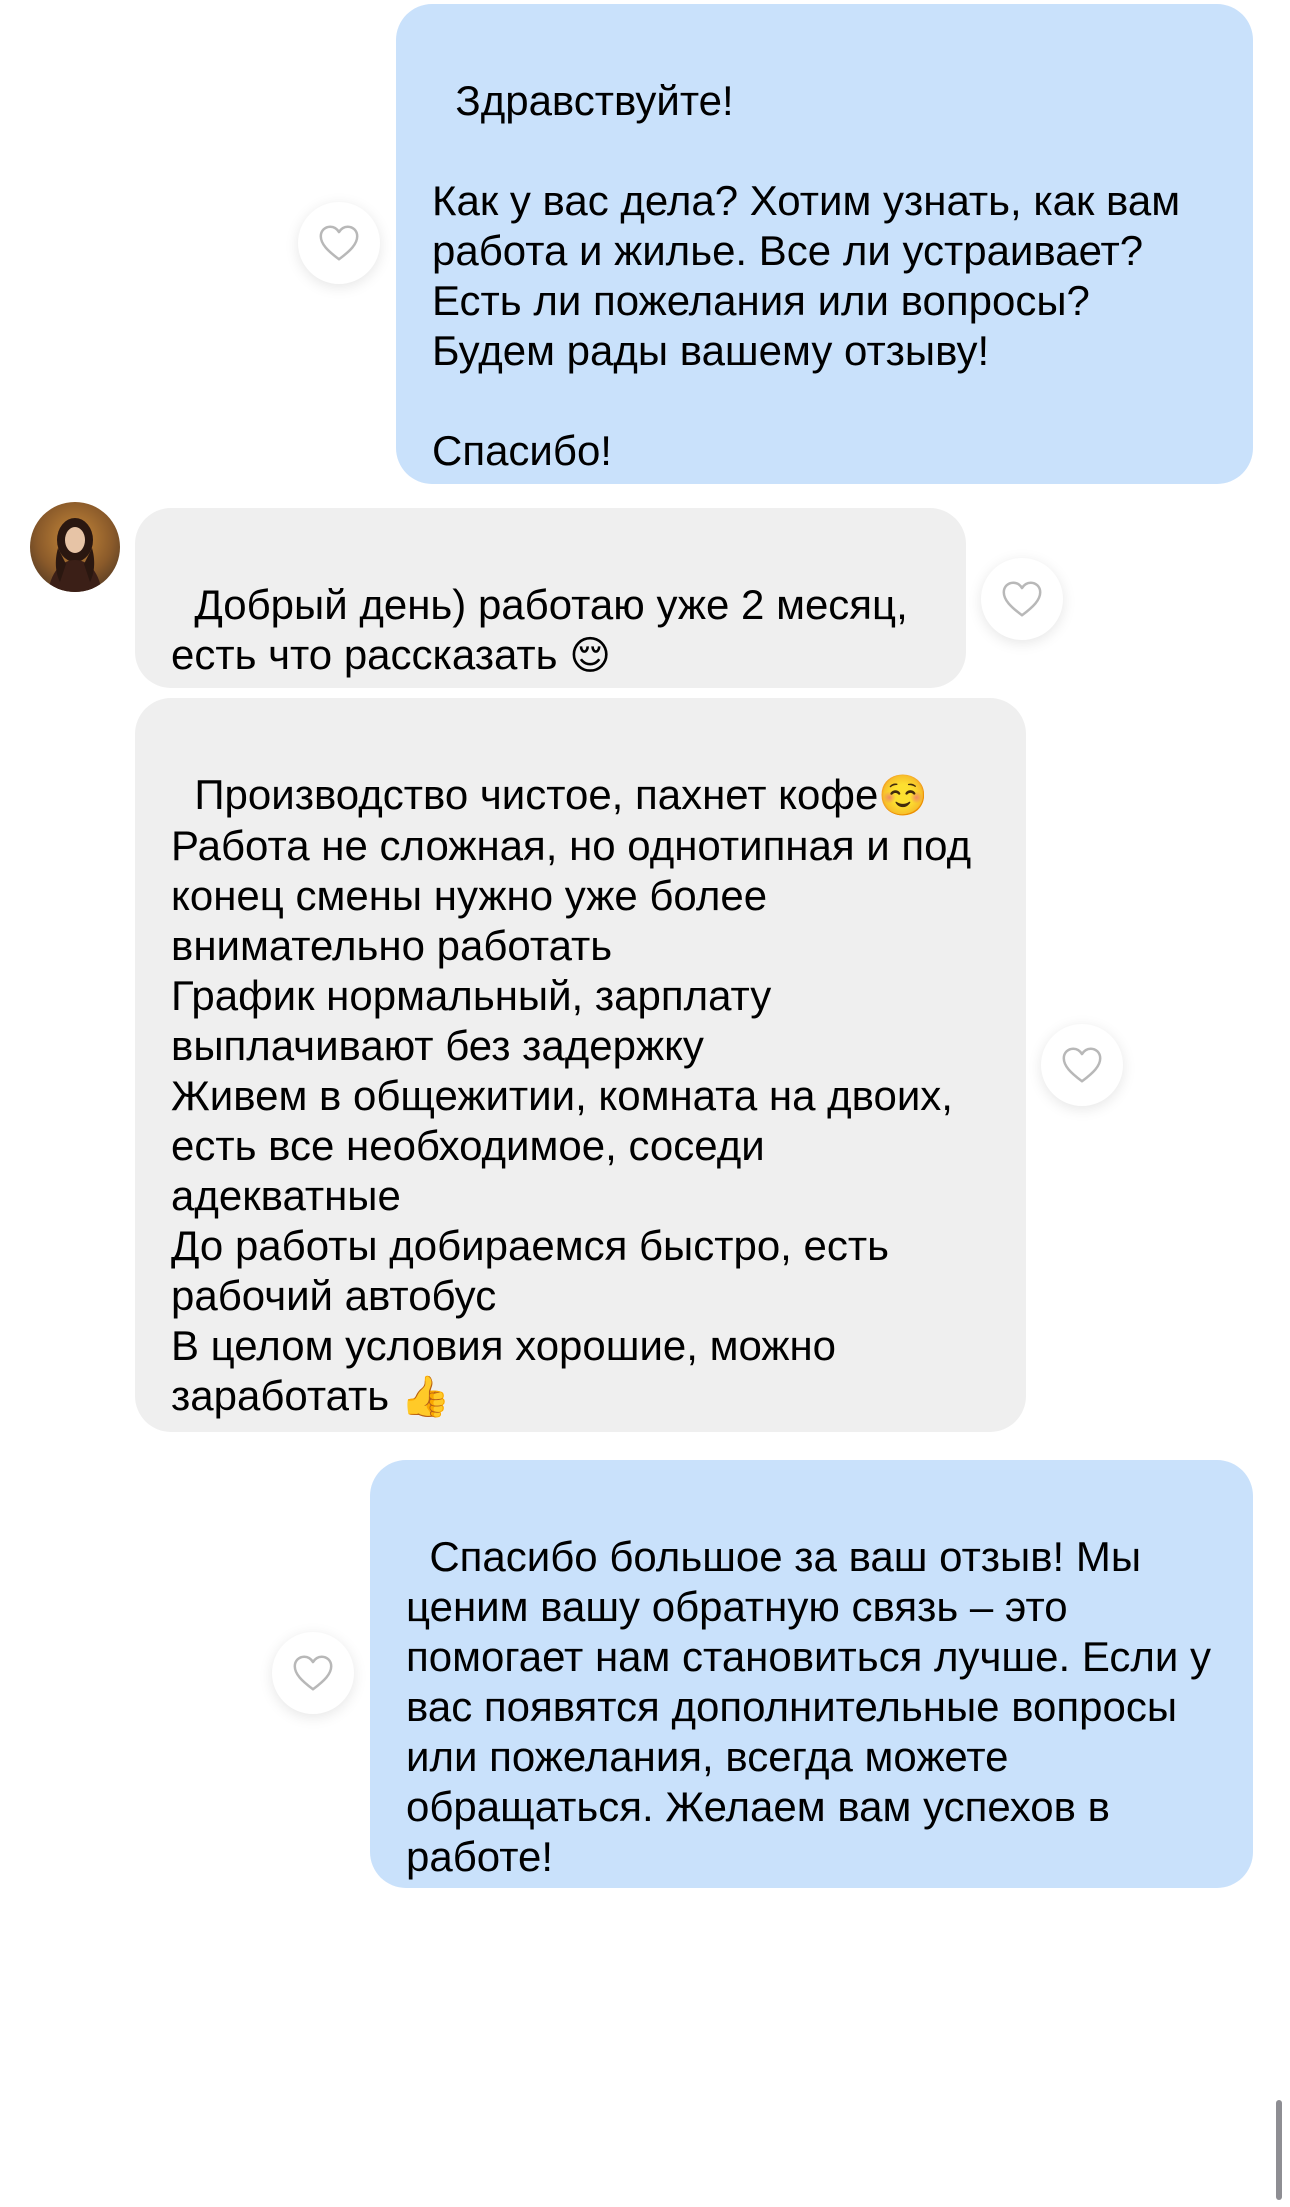  What do you see at coordinates (590, 656) in the screenshot?
I see `relieved-face-emoji: 😌` at bounding box center [590, 656].